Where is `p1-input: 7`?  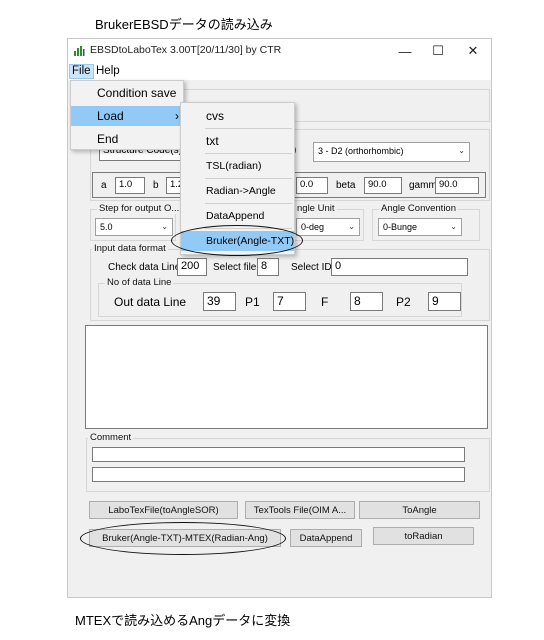
p1-input: 7 is located at coordinates (289, 301).